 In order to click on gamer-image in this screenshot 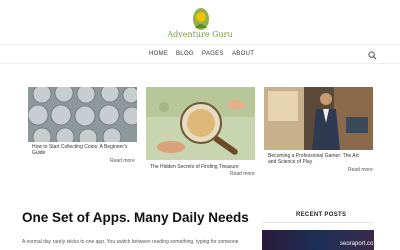, I will do `click(318, 118)`.